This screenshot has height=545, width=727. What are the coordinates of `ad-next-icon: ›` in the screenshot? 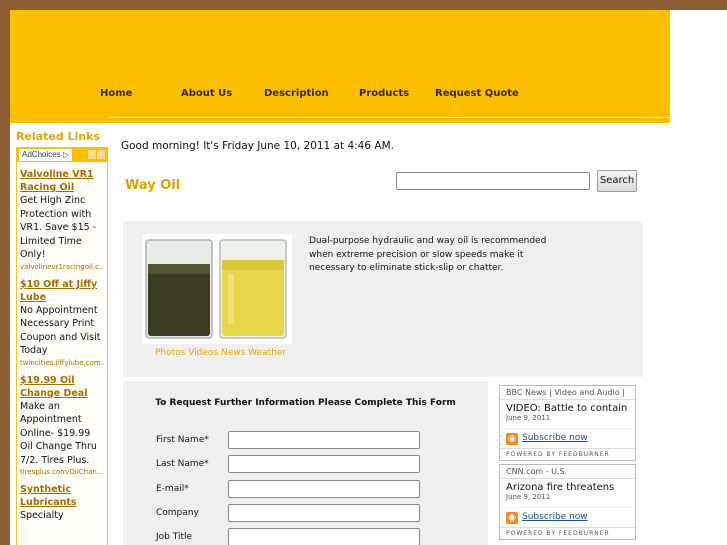 It's located at (101, 154).